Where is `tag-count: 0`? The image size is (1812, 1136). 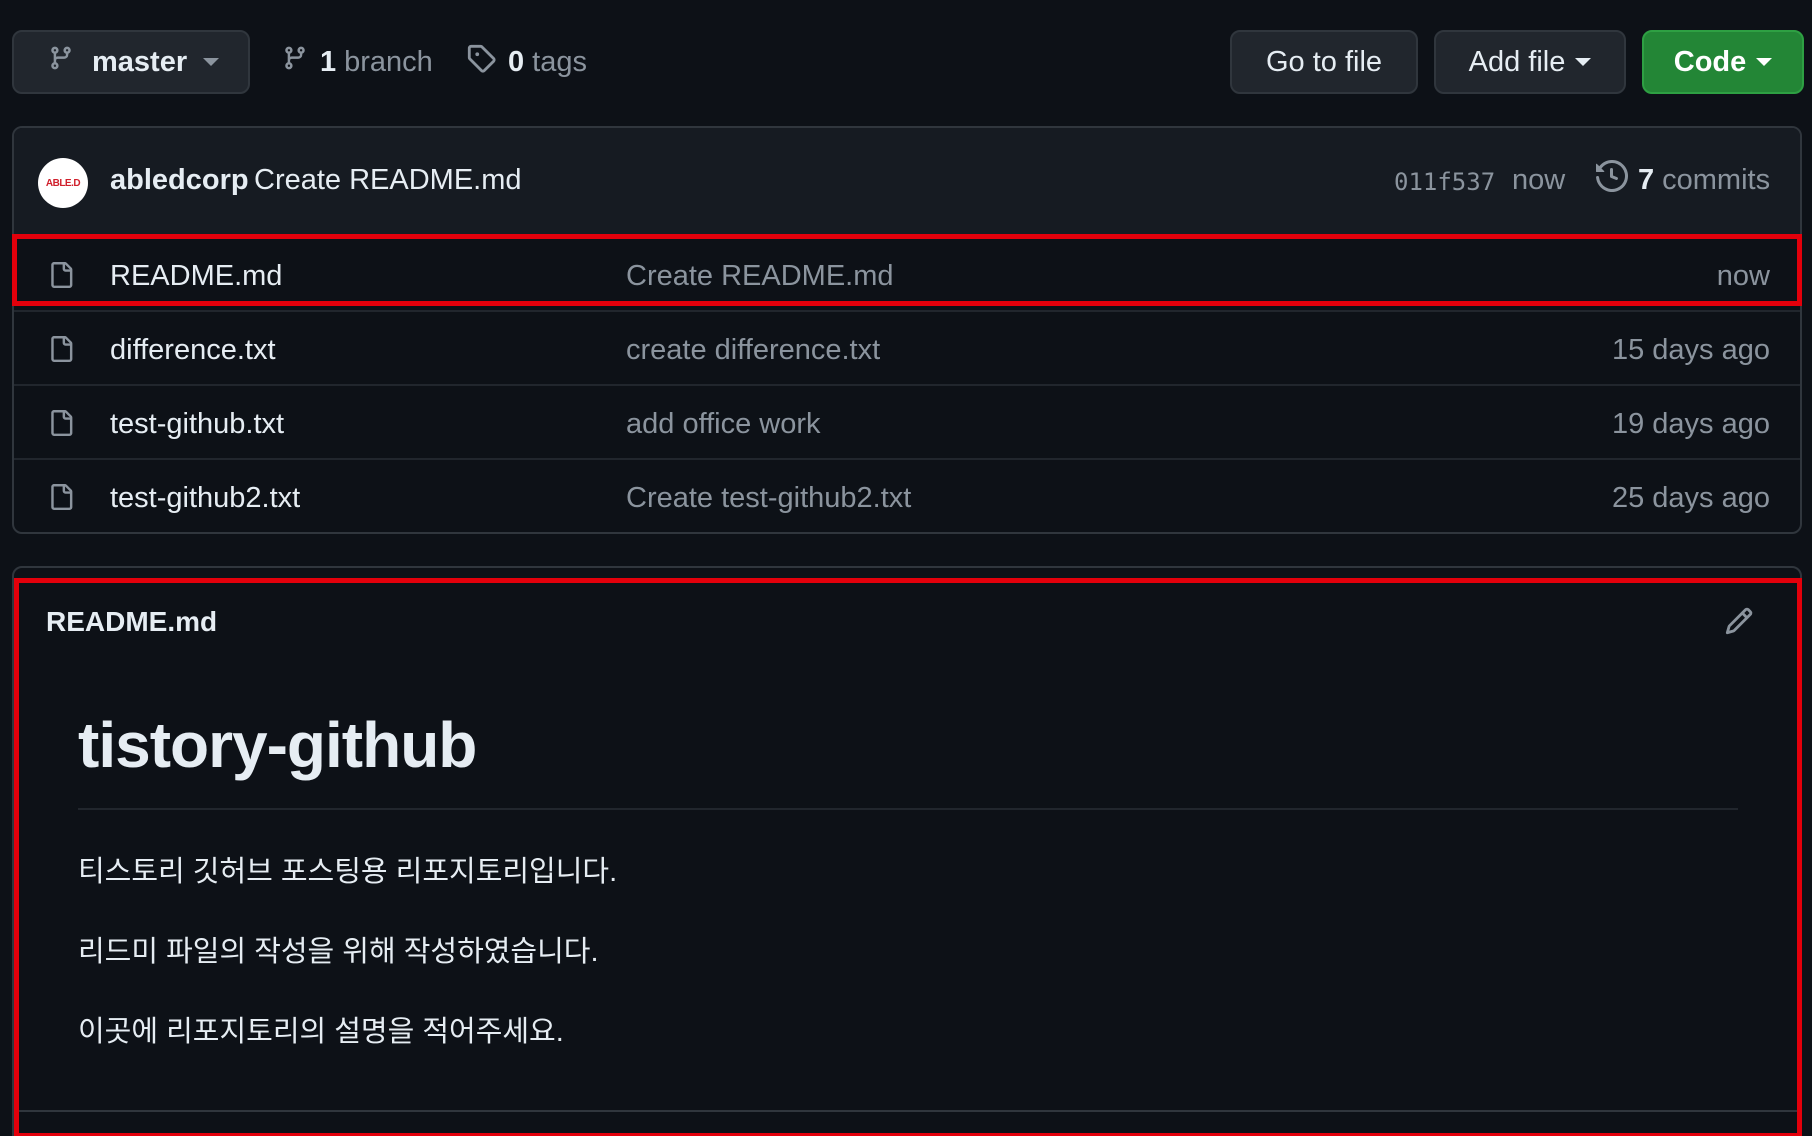
tag-count: 0 is located at coordinates (516, 61).